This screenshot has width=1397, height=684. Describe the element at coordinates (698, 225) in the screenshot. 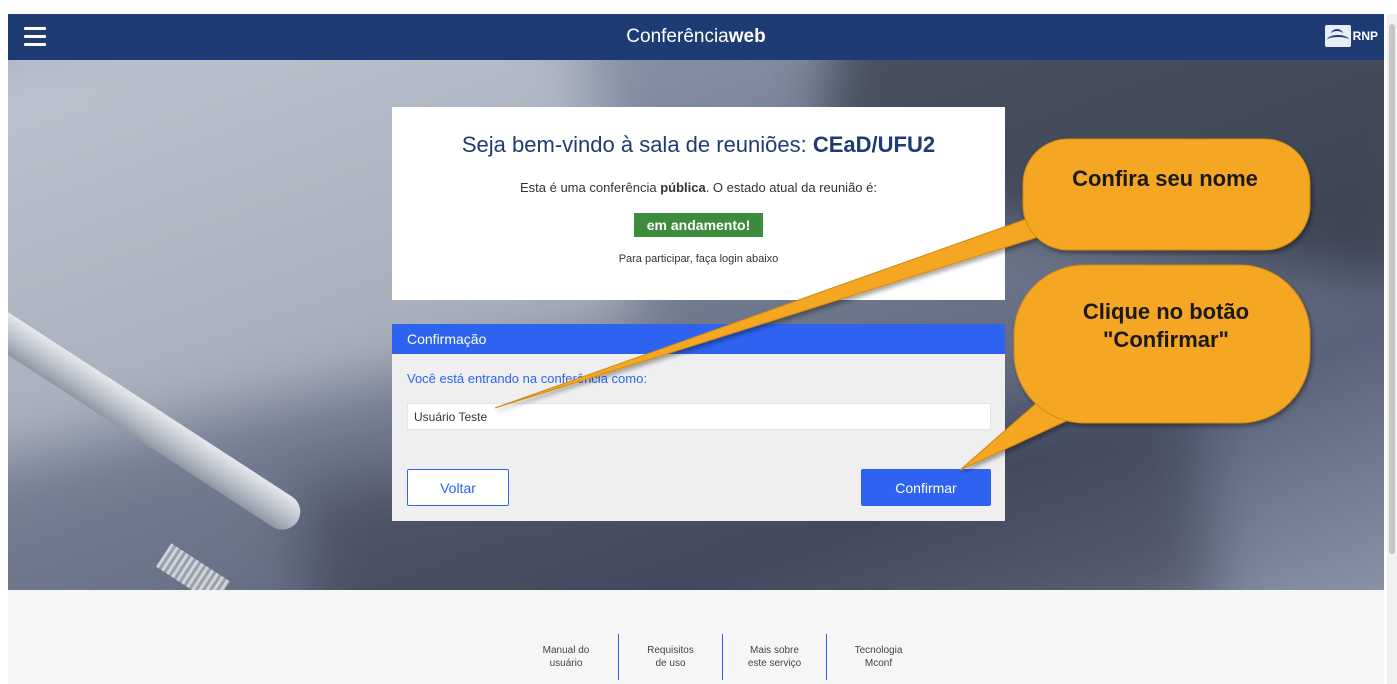

I see `status-badge: em andamento!` at that location.